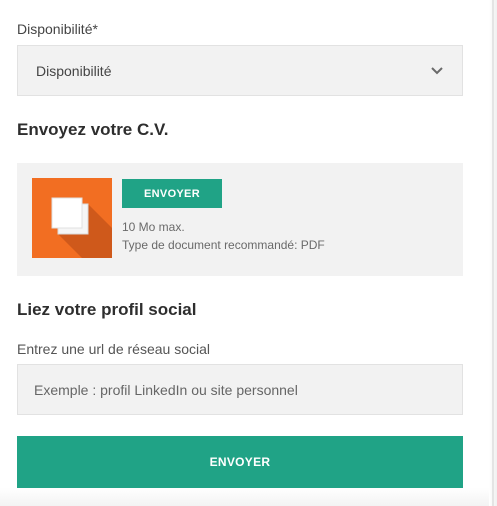 The width and height of the screenshot is (497, 506). What do you see at coordinates (153, 227) in the screenshot?
I see `max-size-note: 10 Mo max.` at bounding box center [153, 227].